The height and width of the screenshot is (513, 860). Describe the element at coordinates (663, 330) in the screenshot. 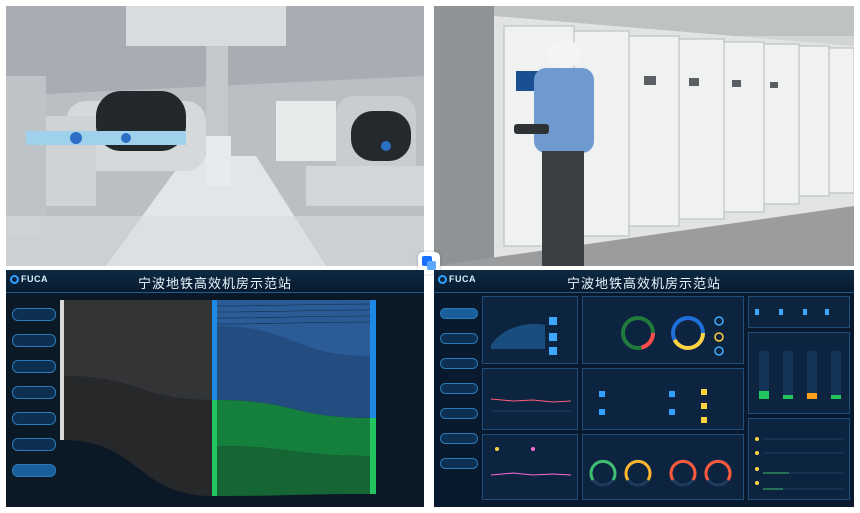

I see `energy-analysis-card` at that location.